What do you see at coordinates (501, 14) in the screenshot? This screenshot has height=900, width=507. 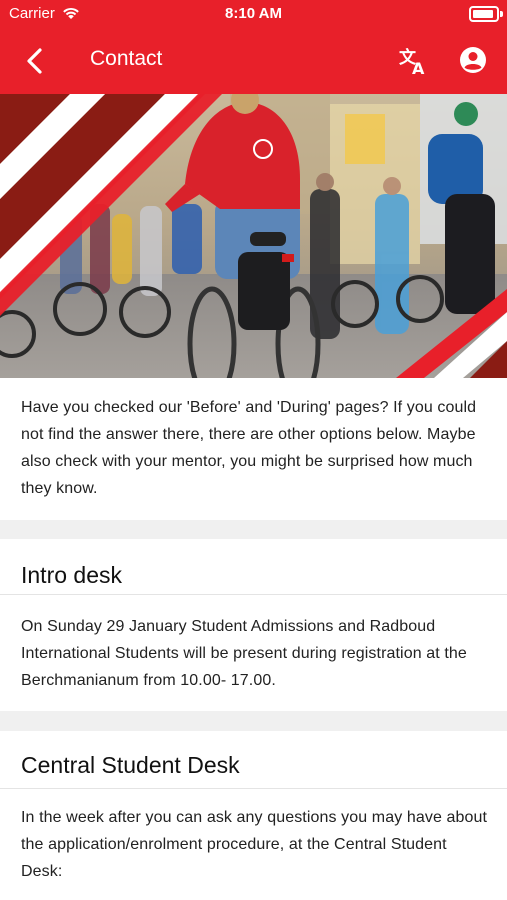 I see `battery-tip` at bounding box center [501, 14].